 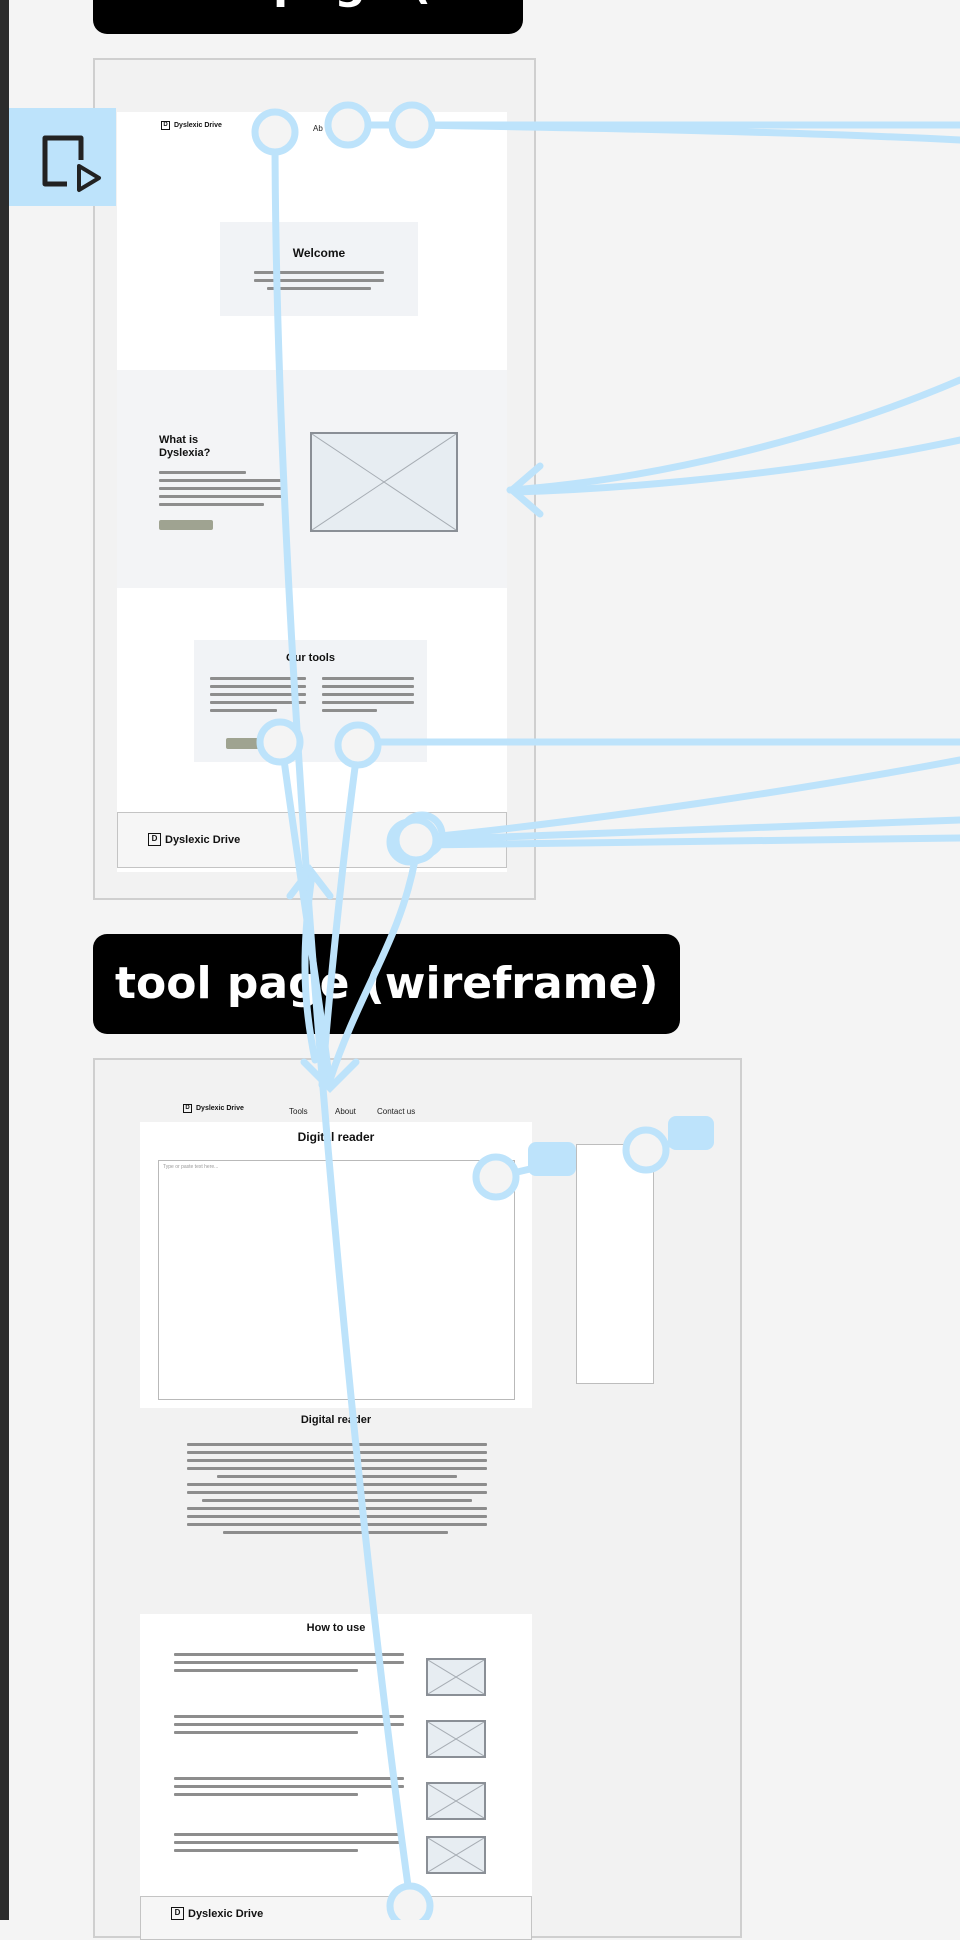 What do you see at coordinates (289, 1662) in the screenshot?
I see `howto-step-1-text` at bounding box center [289, 1662].